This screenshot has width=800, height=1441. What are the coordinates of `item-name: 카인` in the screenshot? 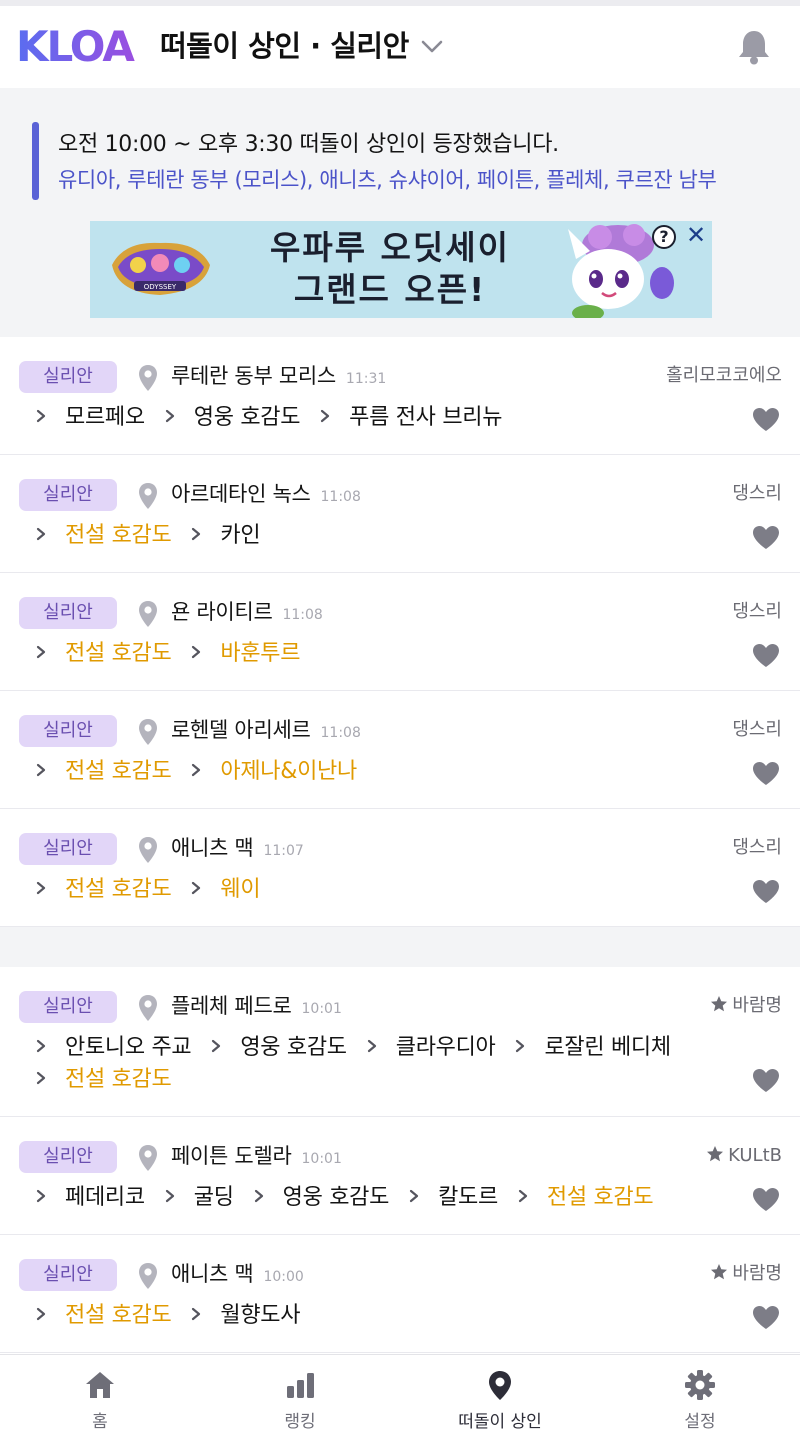 It's located at (240, 535).